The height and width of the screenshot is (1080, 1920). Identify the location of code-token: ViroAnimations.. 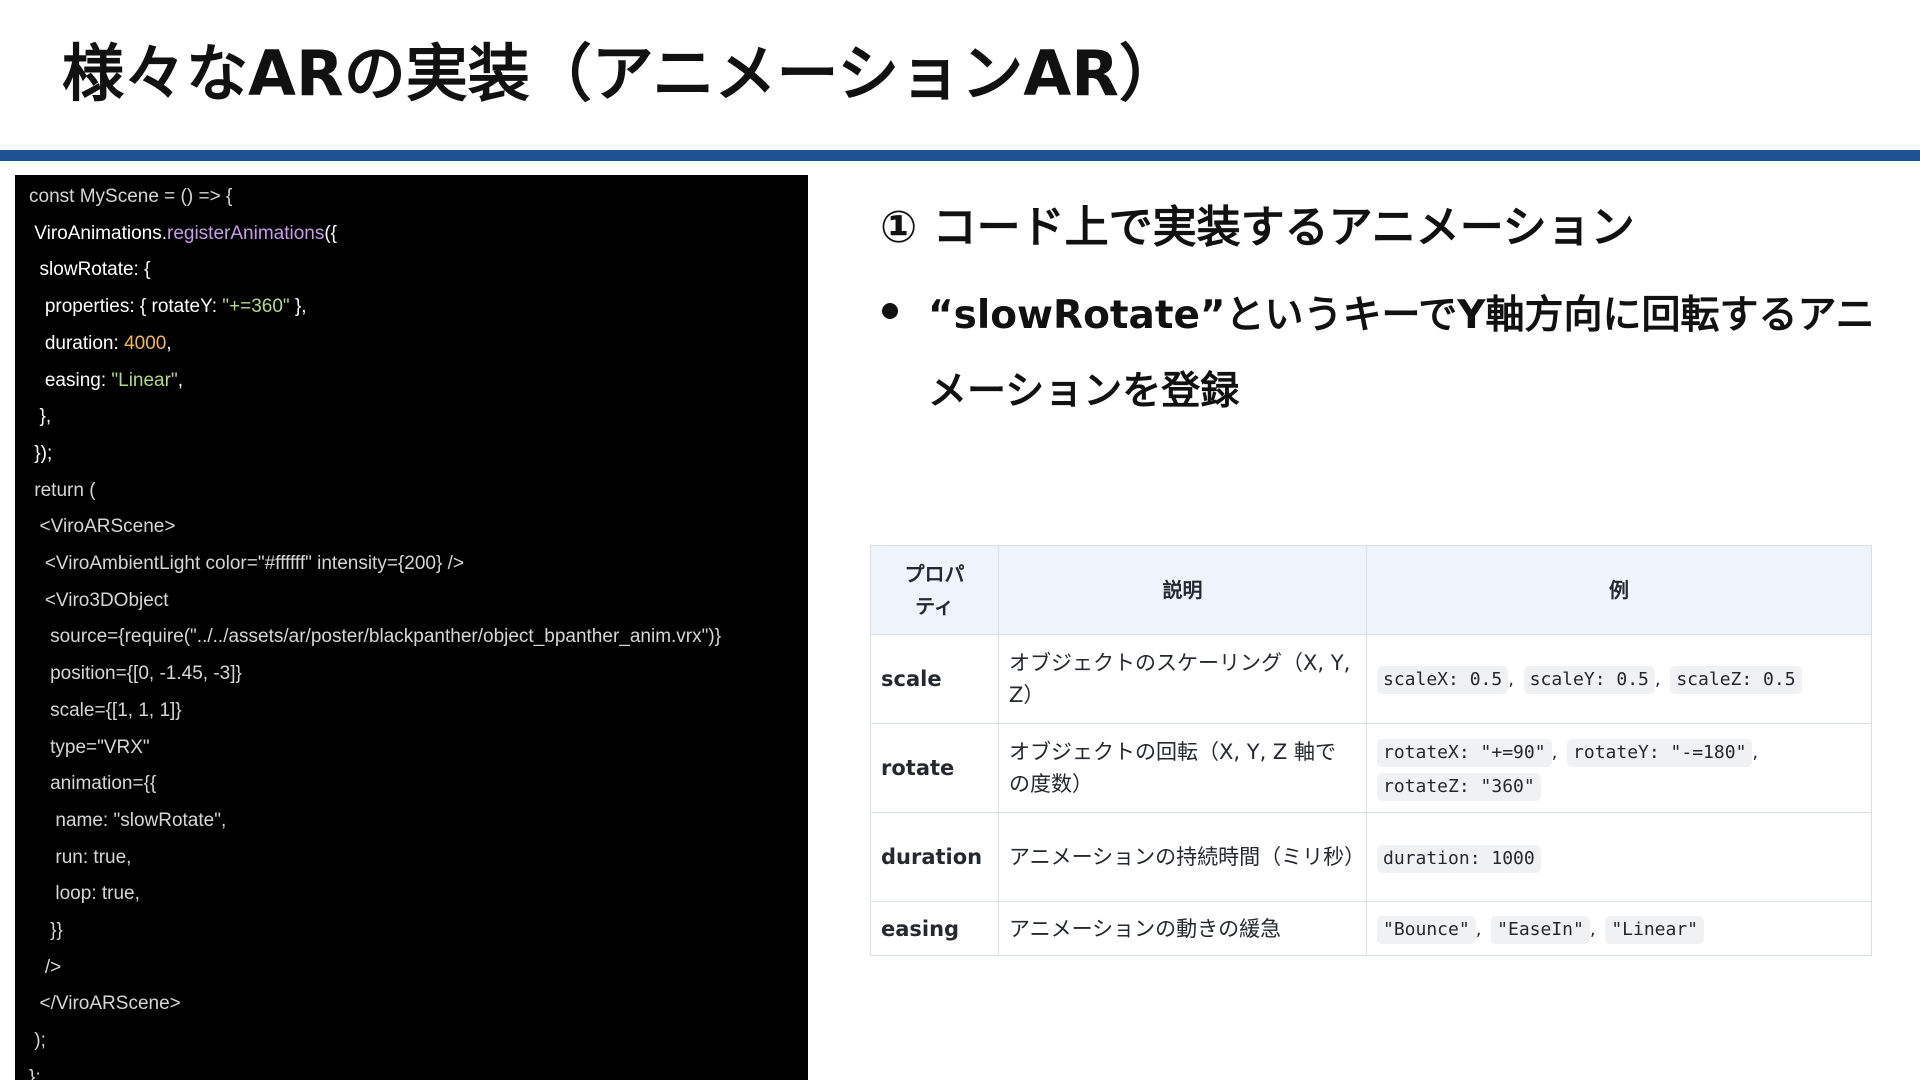
(98, 233).